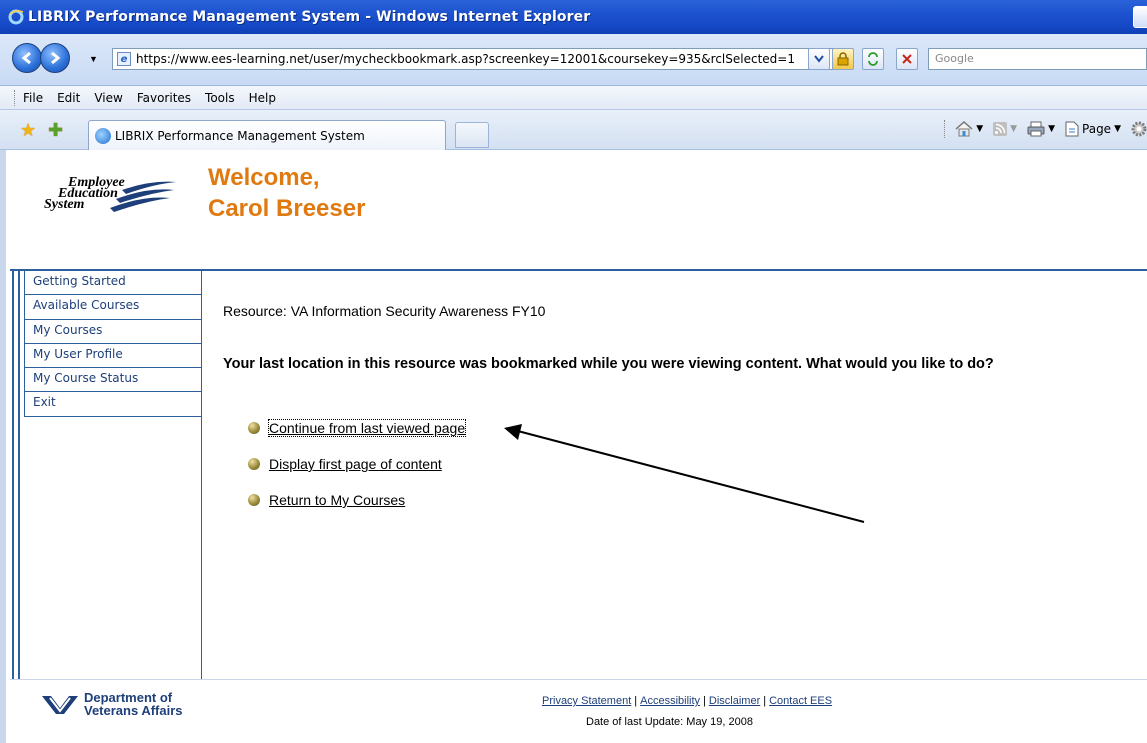 The width and height of the screenshot is (1147, 743). I want to click on gear-icon, so click(1139, 129).